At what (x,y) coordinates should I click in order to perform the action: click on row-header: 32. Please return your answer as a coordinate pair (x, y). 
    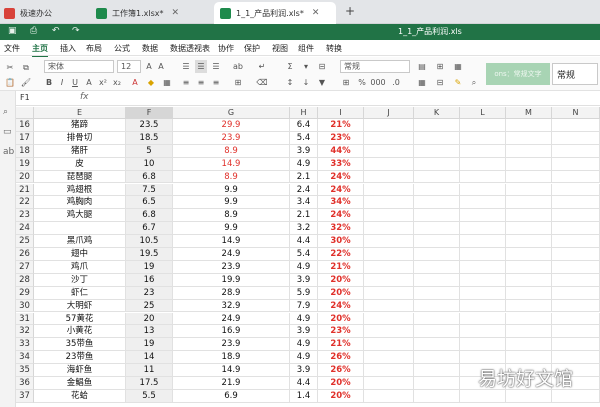
    Looking at the image, I should click on (25, 332).